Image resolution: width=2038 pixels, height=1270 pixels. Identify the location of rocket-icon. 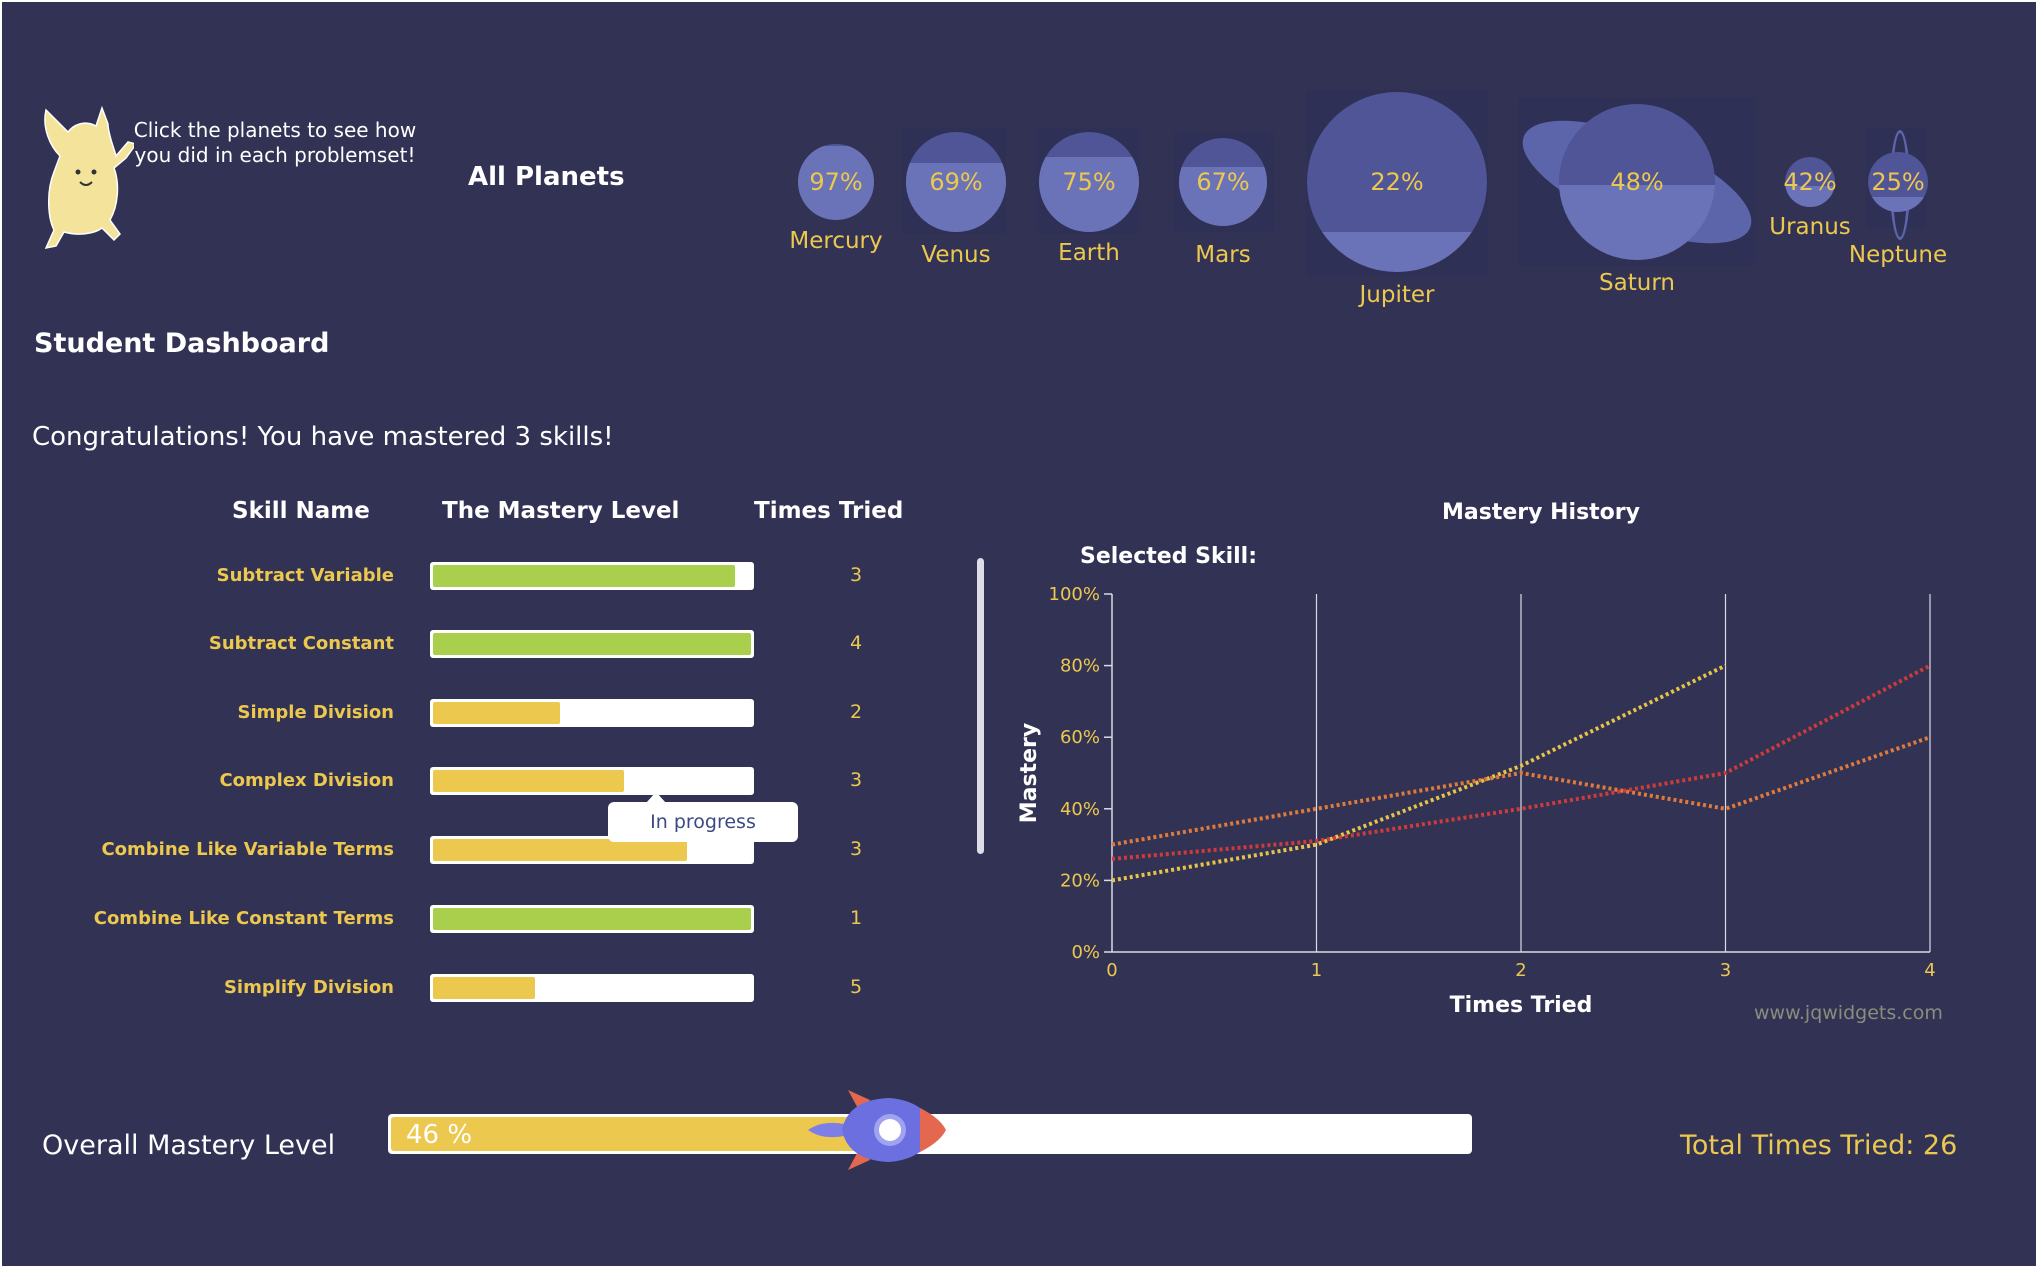
(877, 1130).